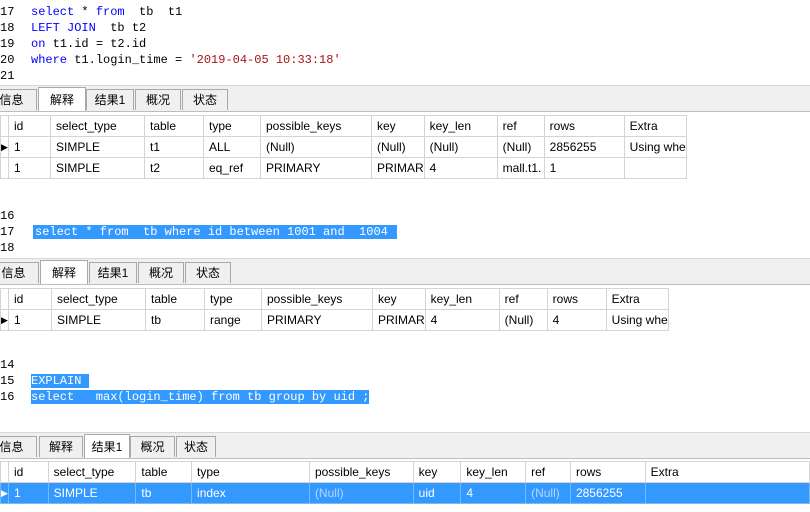  I want to click on grid-cell: ALL, so click(232, 147).